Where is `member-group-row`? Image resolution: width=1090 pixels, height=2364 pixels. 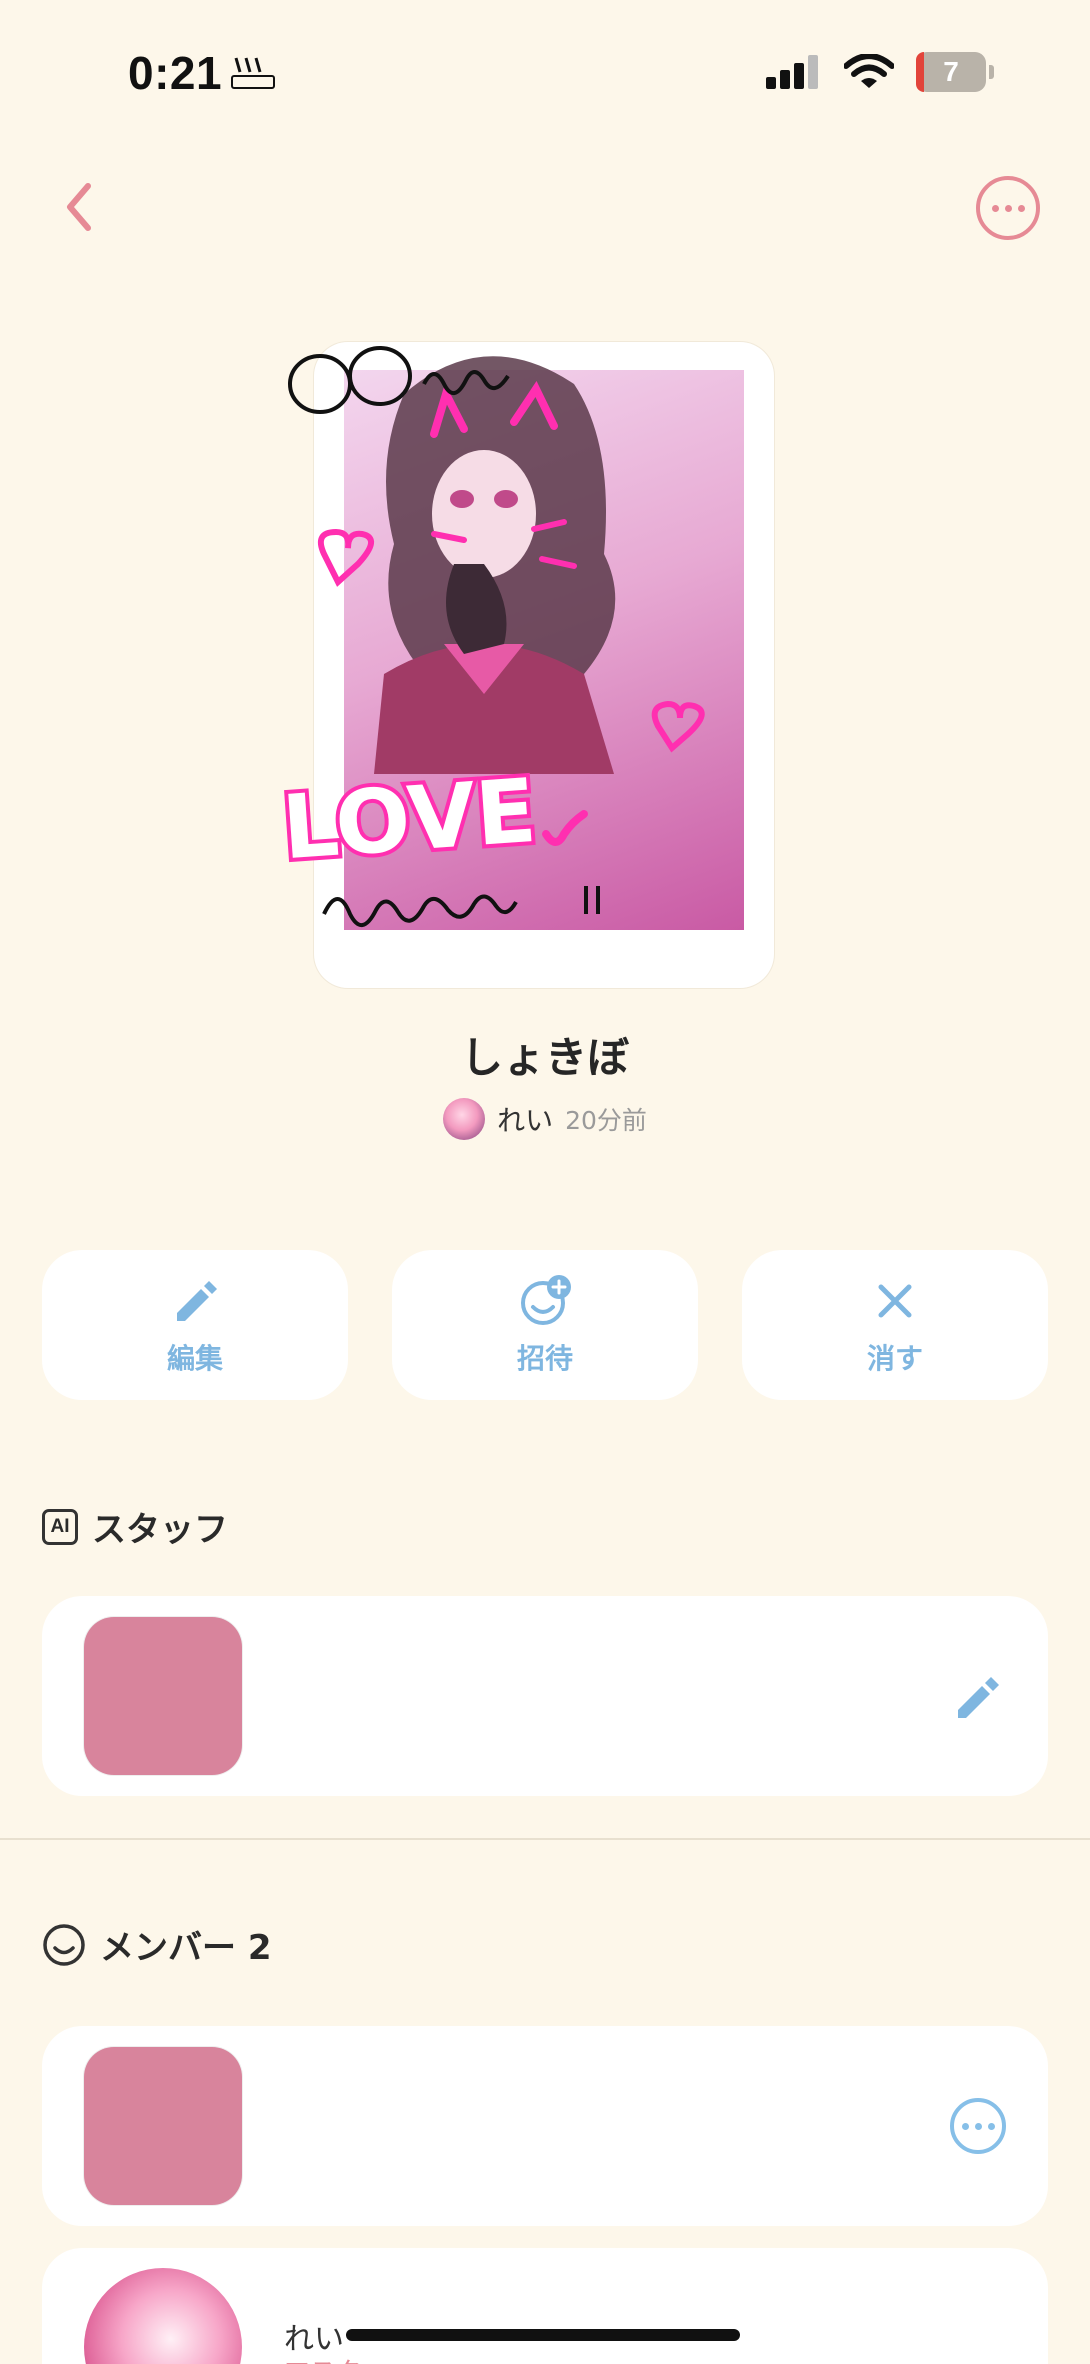
member-group-row is located at coordinates (545, 2126).